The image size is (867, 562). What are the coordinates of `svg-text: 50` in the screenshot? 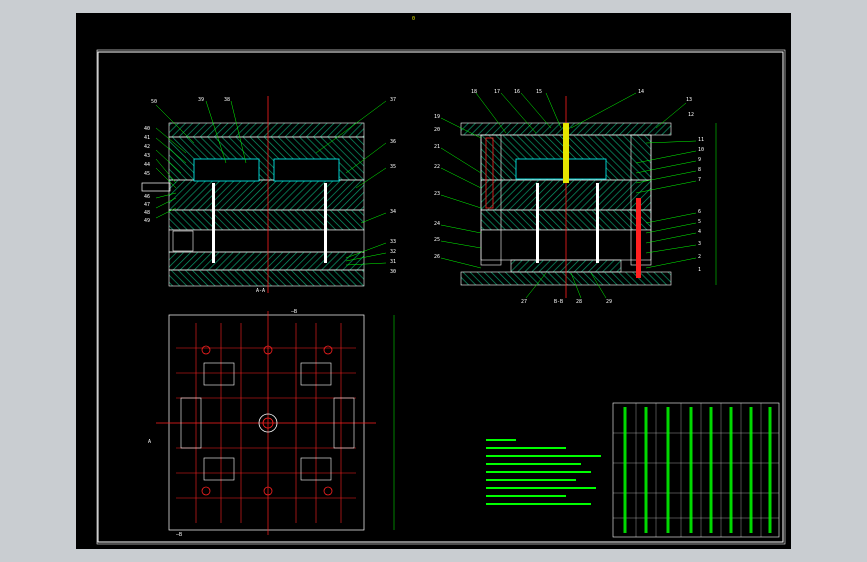 It's located at (154, 102).